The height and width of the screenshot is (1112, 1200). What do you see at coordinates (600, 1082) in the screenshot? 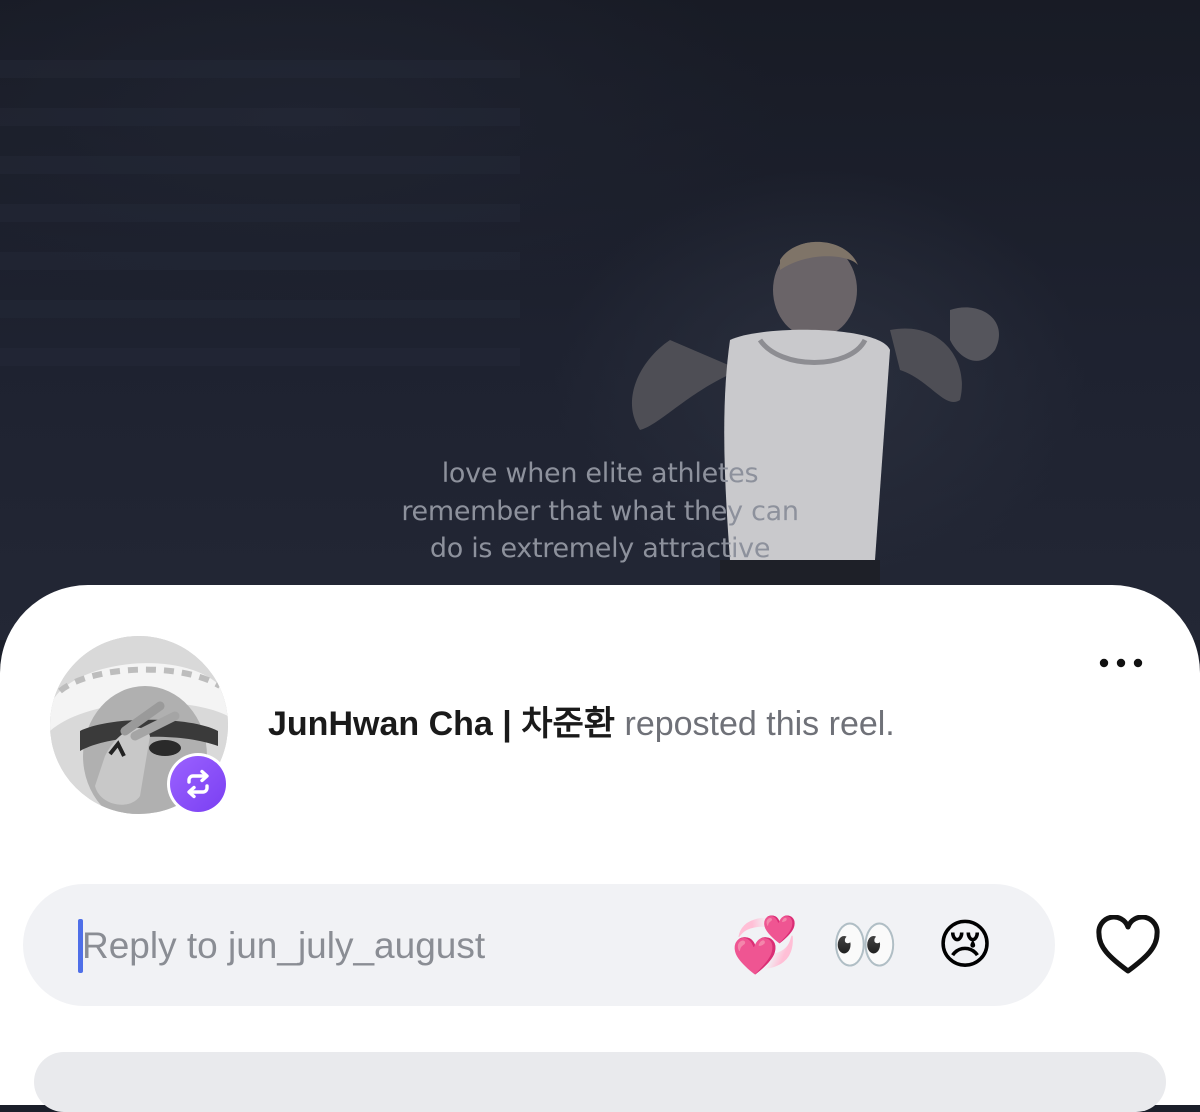
I see `next-field` at bounding box center [600, 1082].